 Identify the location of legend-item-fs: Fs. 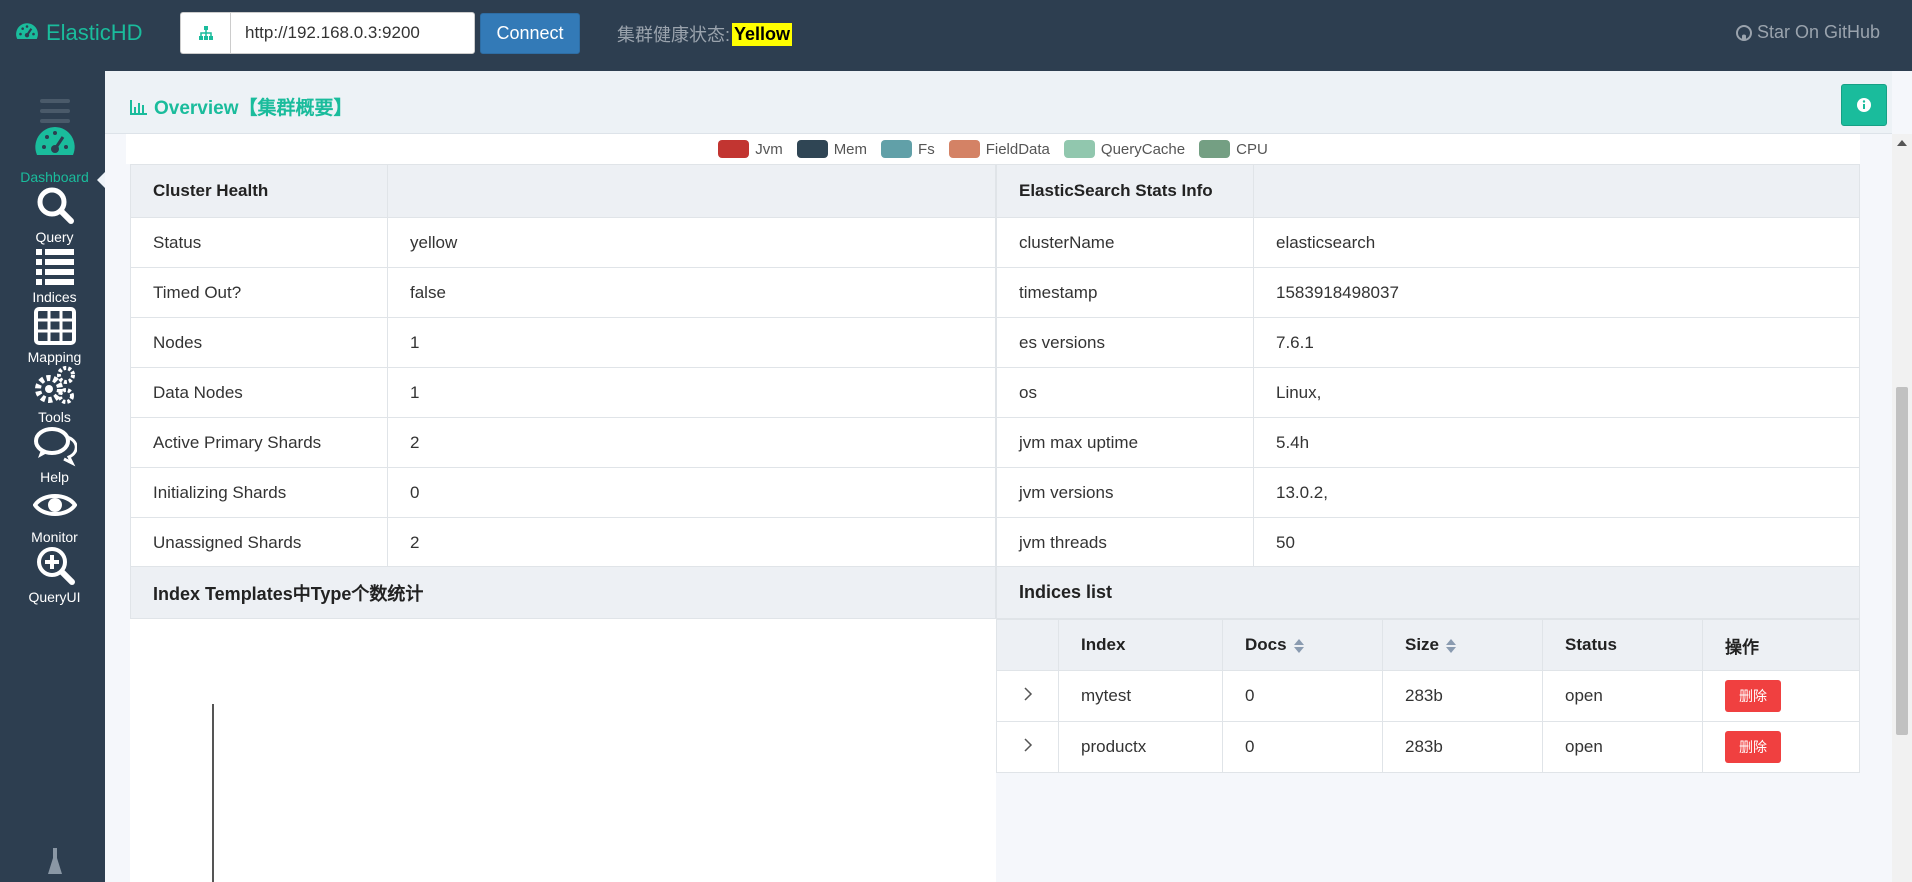
(908, 149).